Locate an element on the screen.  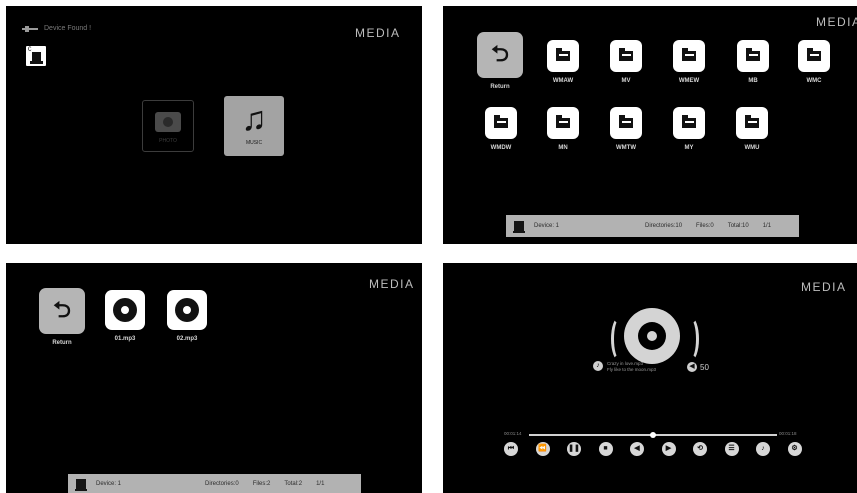
usb-icon is located at coordinates (30, 28).